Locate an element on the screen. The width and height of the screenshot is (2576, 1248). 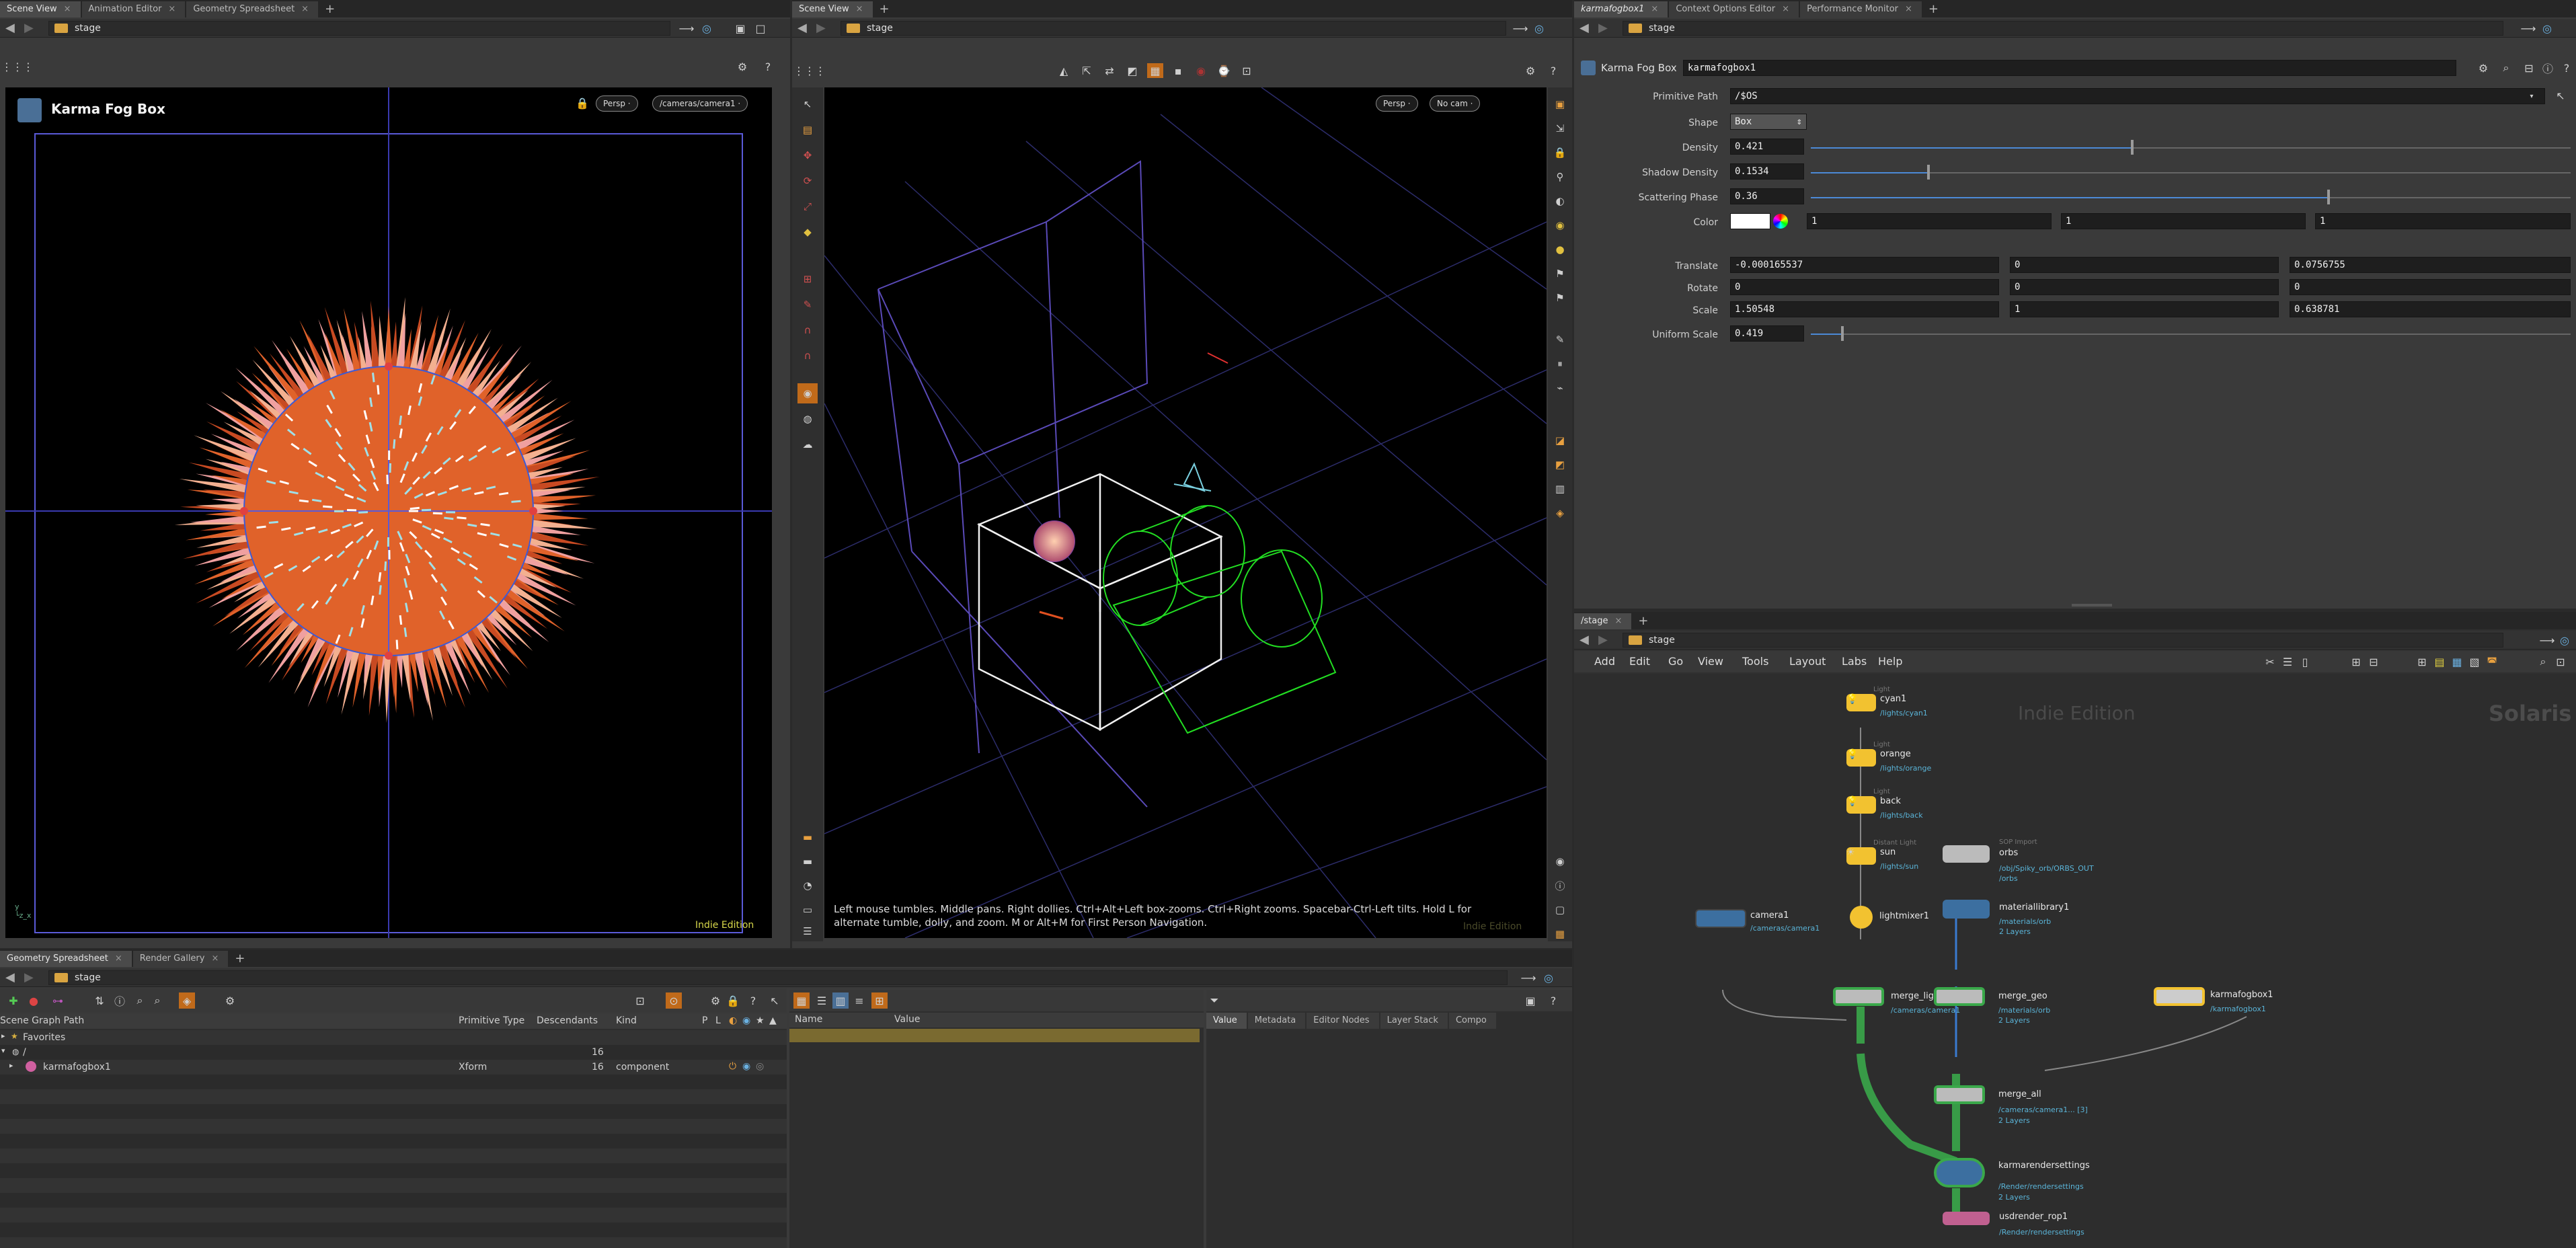
rotate-tool-icon: ⟳ is located at coordinates (808, 181).